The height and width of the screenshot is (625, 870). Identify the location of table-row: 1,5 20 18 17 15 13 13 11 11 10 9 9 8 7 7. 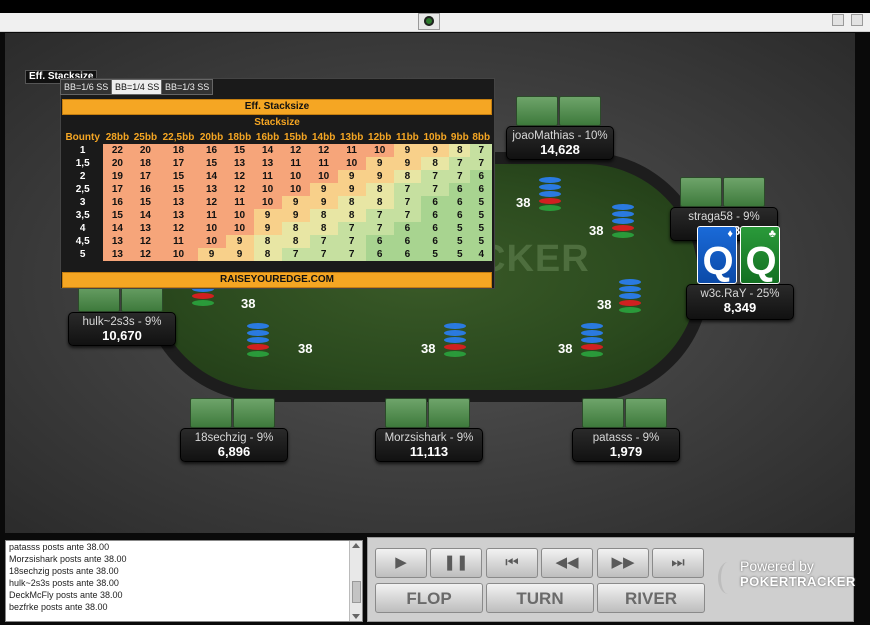
(277, 163).